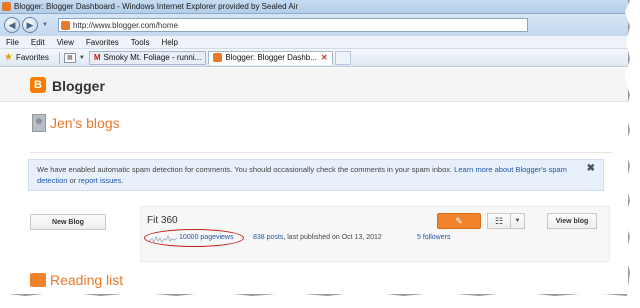  I want to click on blog-menu-dropdown: ▼, so click(518, 221).